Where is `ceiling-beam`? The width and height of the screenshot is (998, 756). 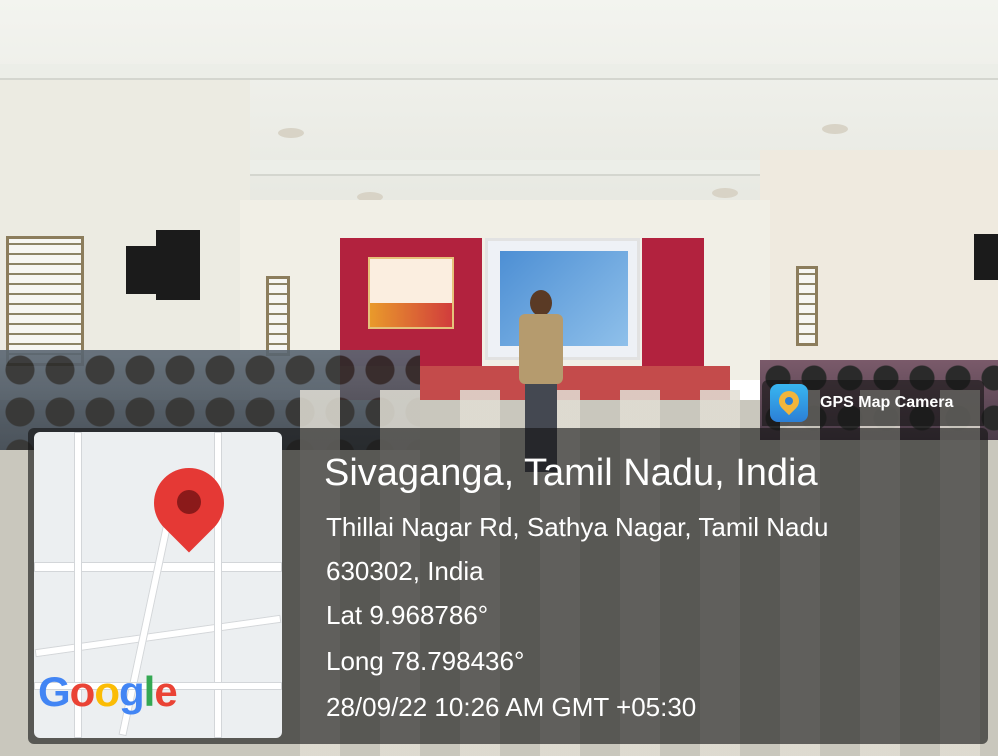
ceiling-beam is located at coordinates (499, 72).